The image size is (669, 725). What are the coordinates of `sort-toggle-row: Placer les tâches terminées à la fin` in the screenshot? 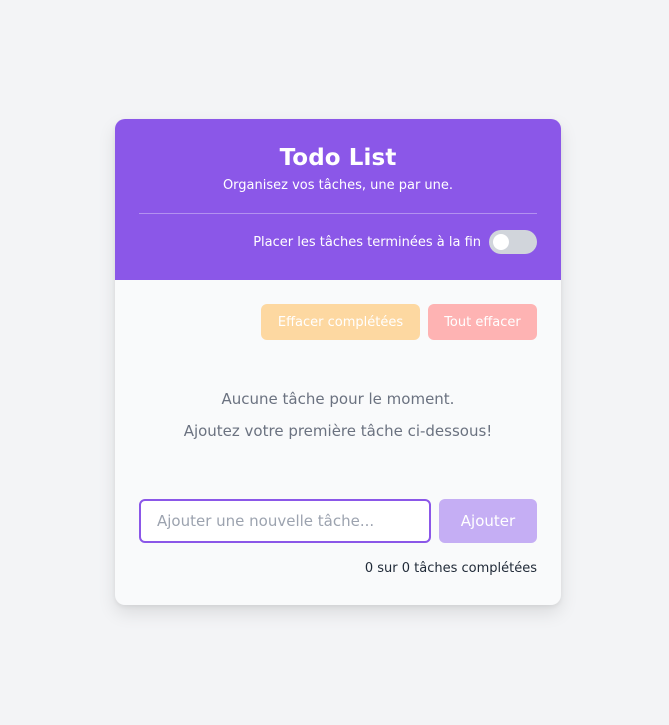 It's located at (338, 242).